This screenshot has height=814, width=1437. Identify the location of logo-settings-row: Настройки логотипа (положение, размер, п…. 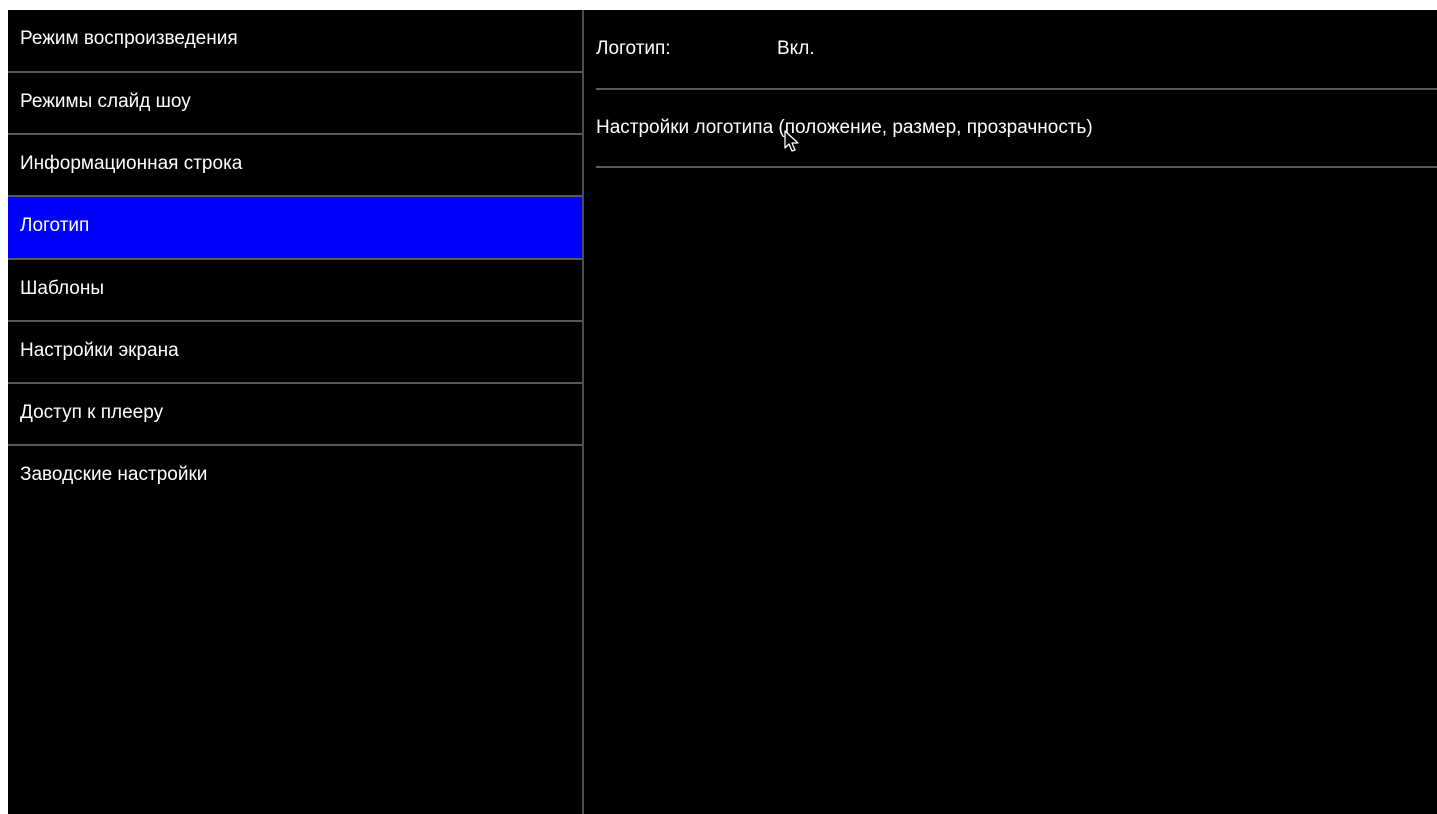
(1010, 128).